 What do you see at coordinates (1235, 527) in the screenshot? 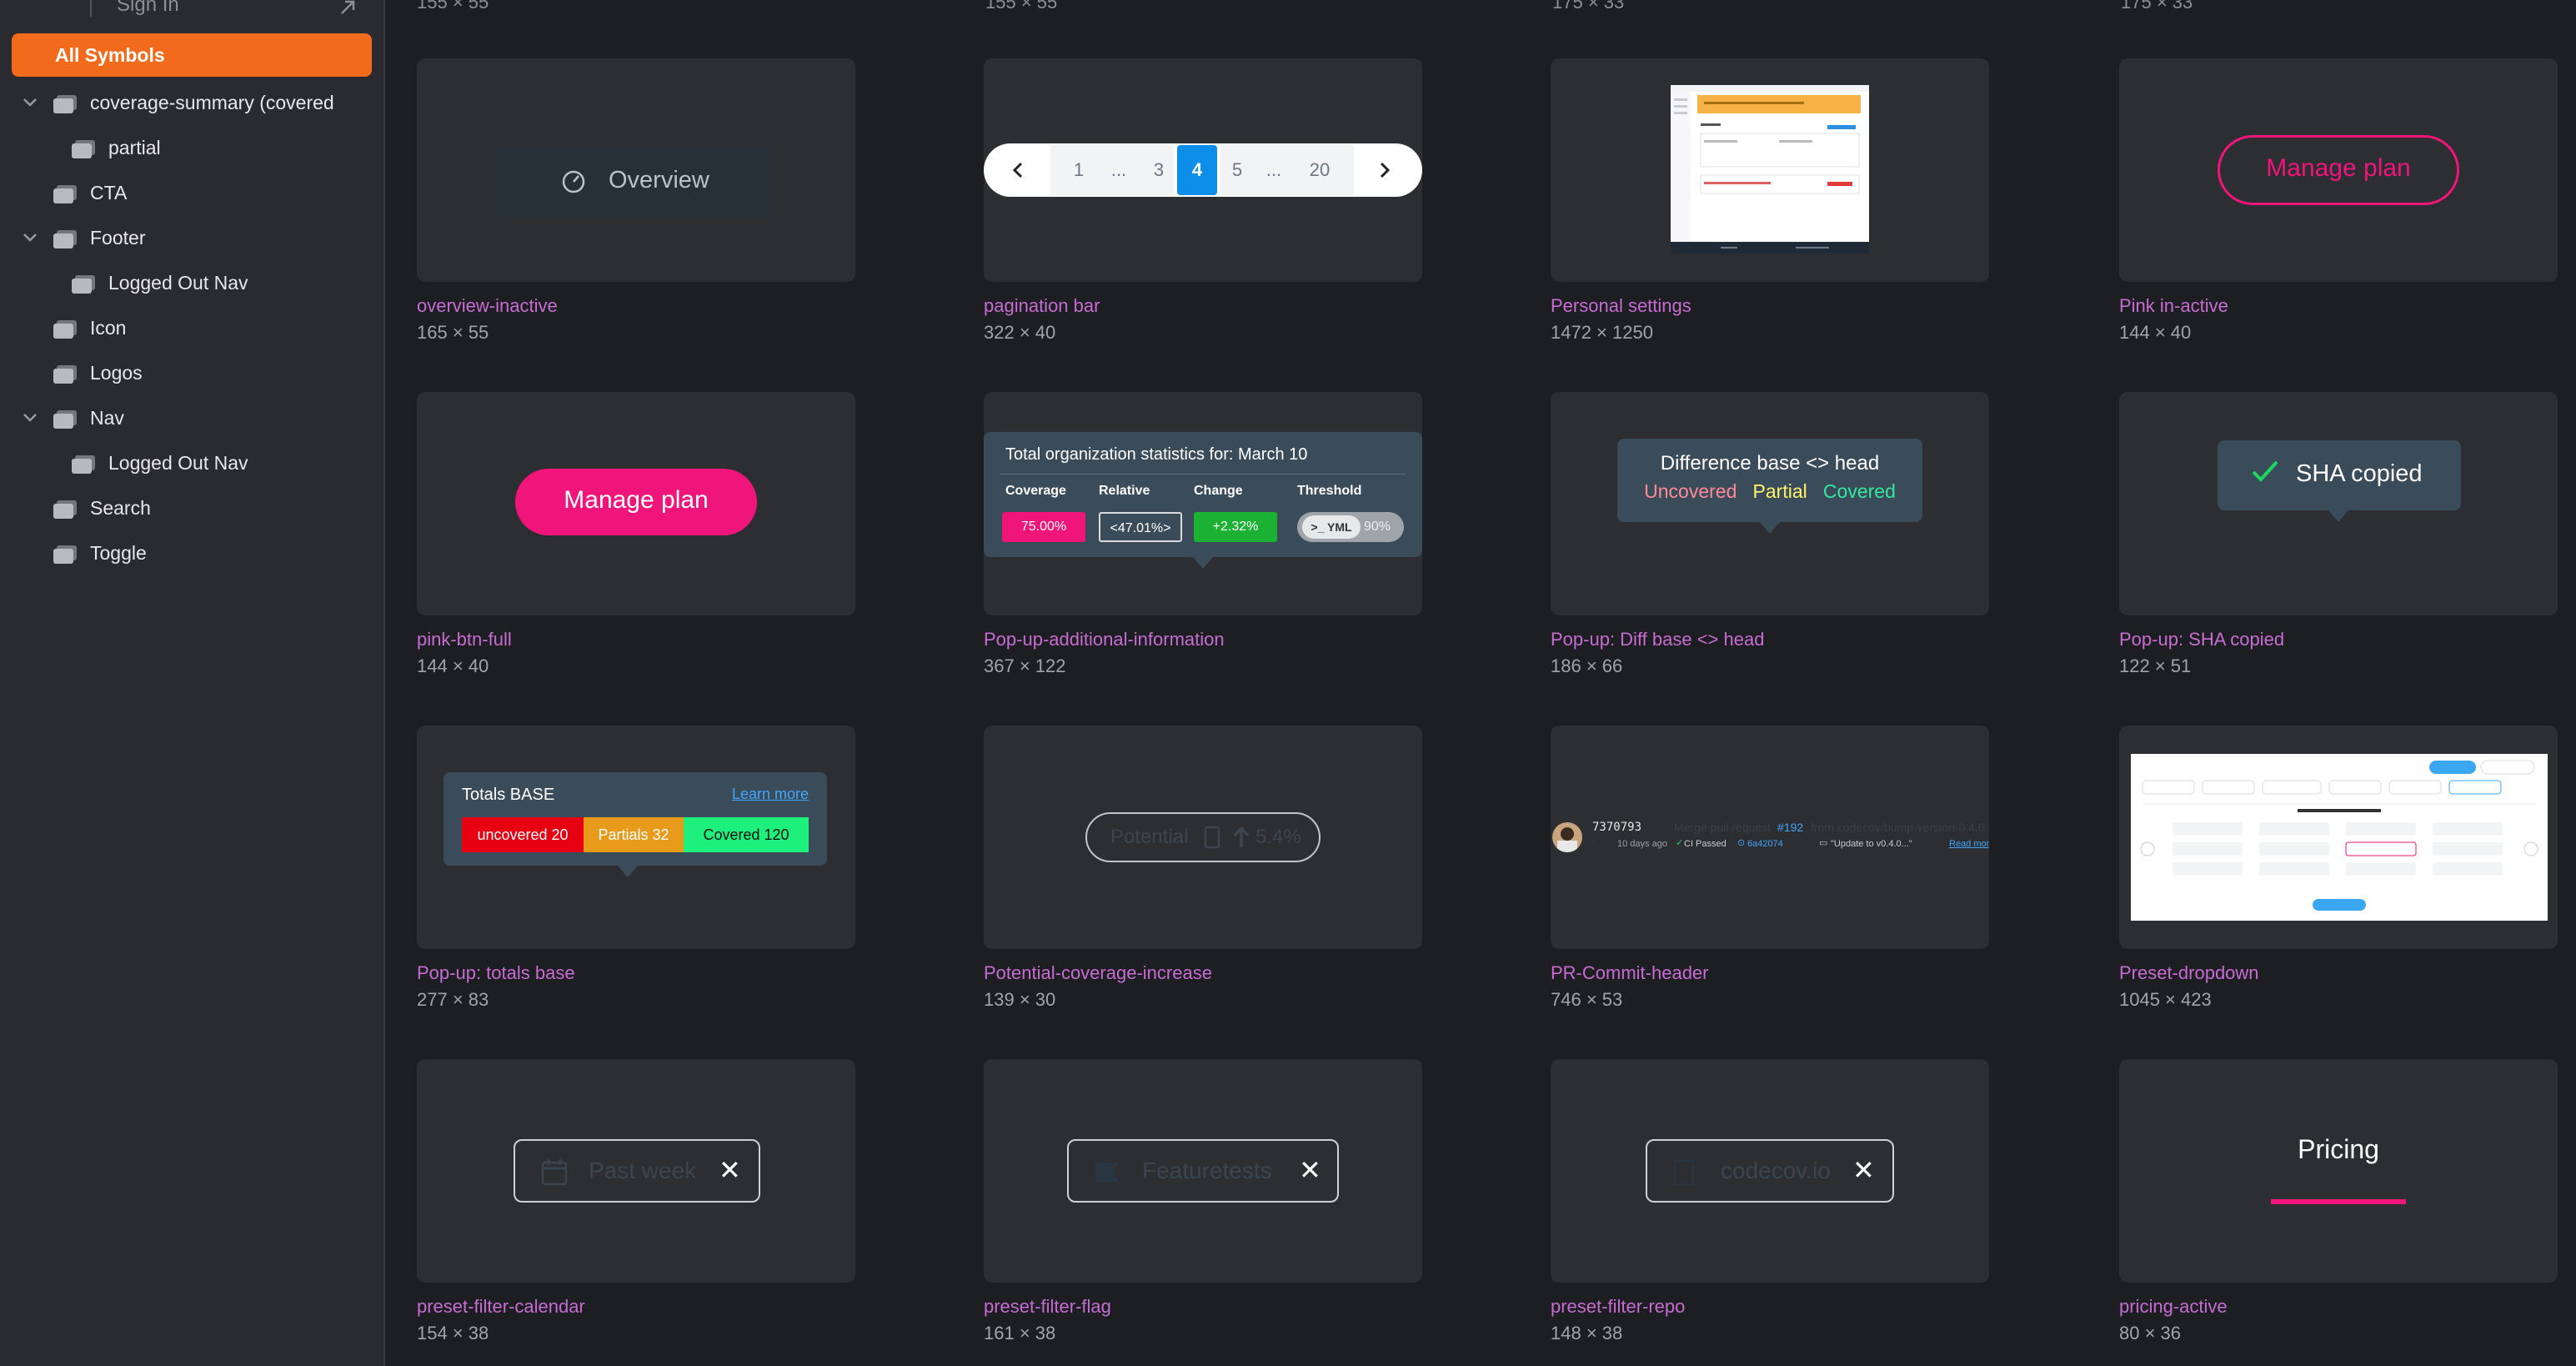
I see `change-value: +2.32%` at bounding box center [1235, 527].